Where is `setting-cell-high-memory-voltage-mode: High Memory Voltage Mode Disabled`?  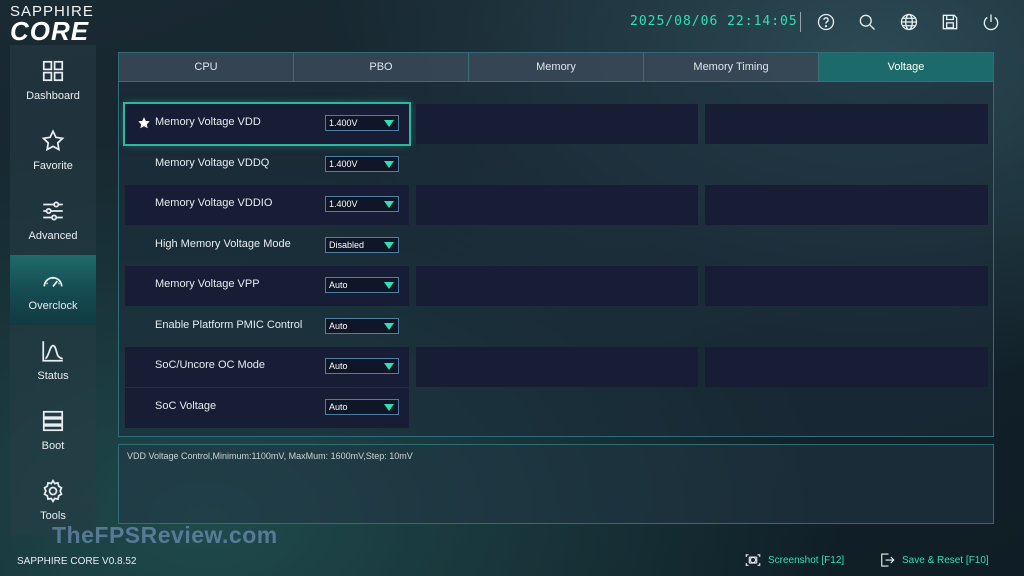 setting-cell-high-memory-voltage-mode: High Memory Voltage Mode Disabled is located at coordinates (267, 246).